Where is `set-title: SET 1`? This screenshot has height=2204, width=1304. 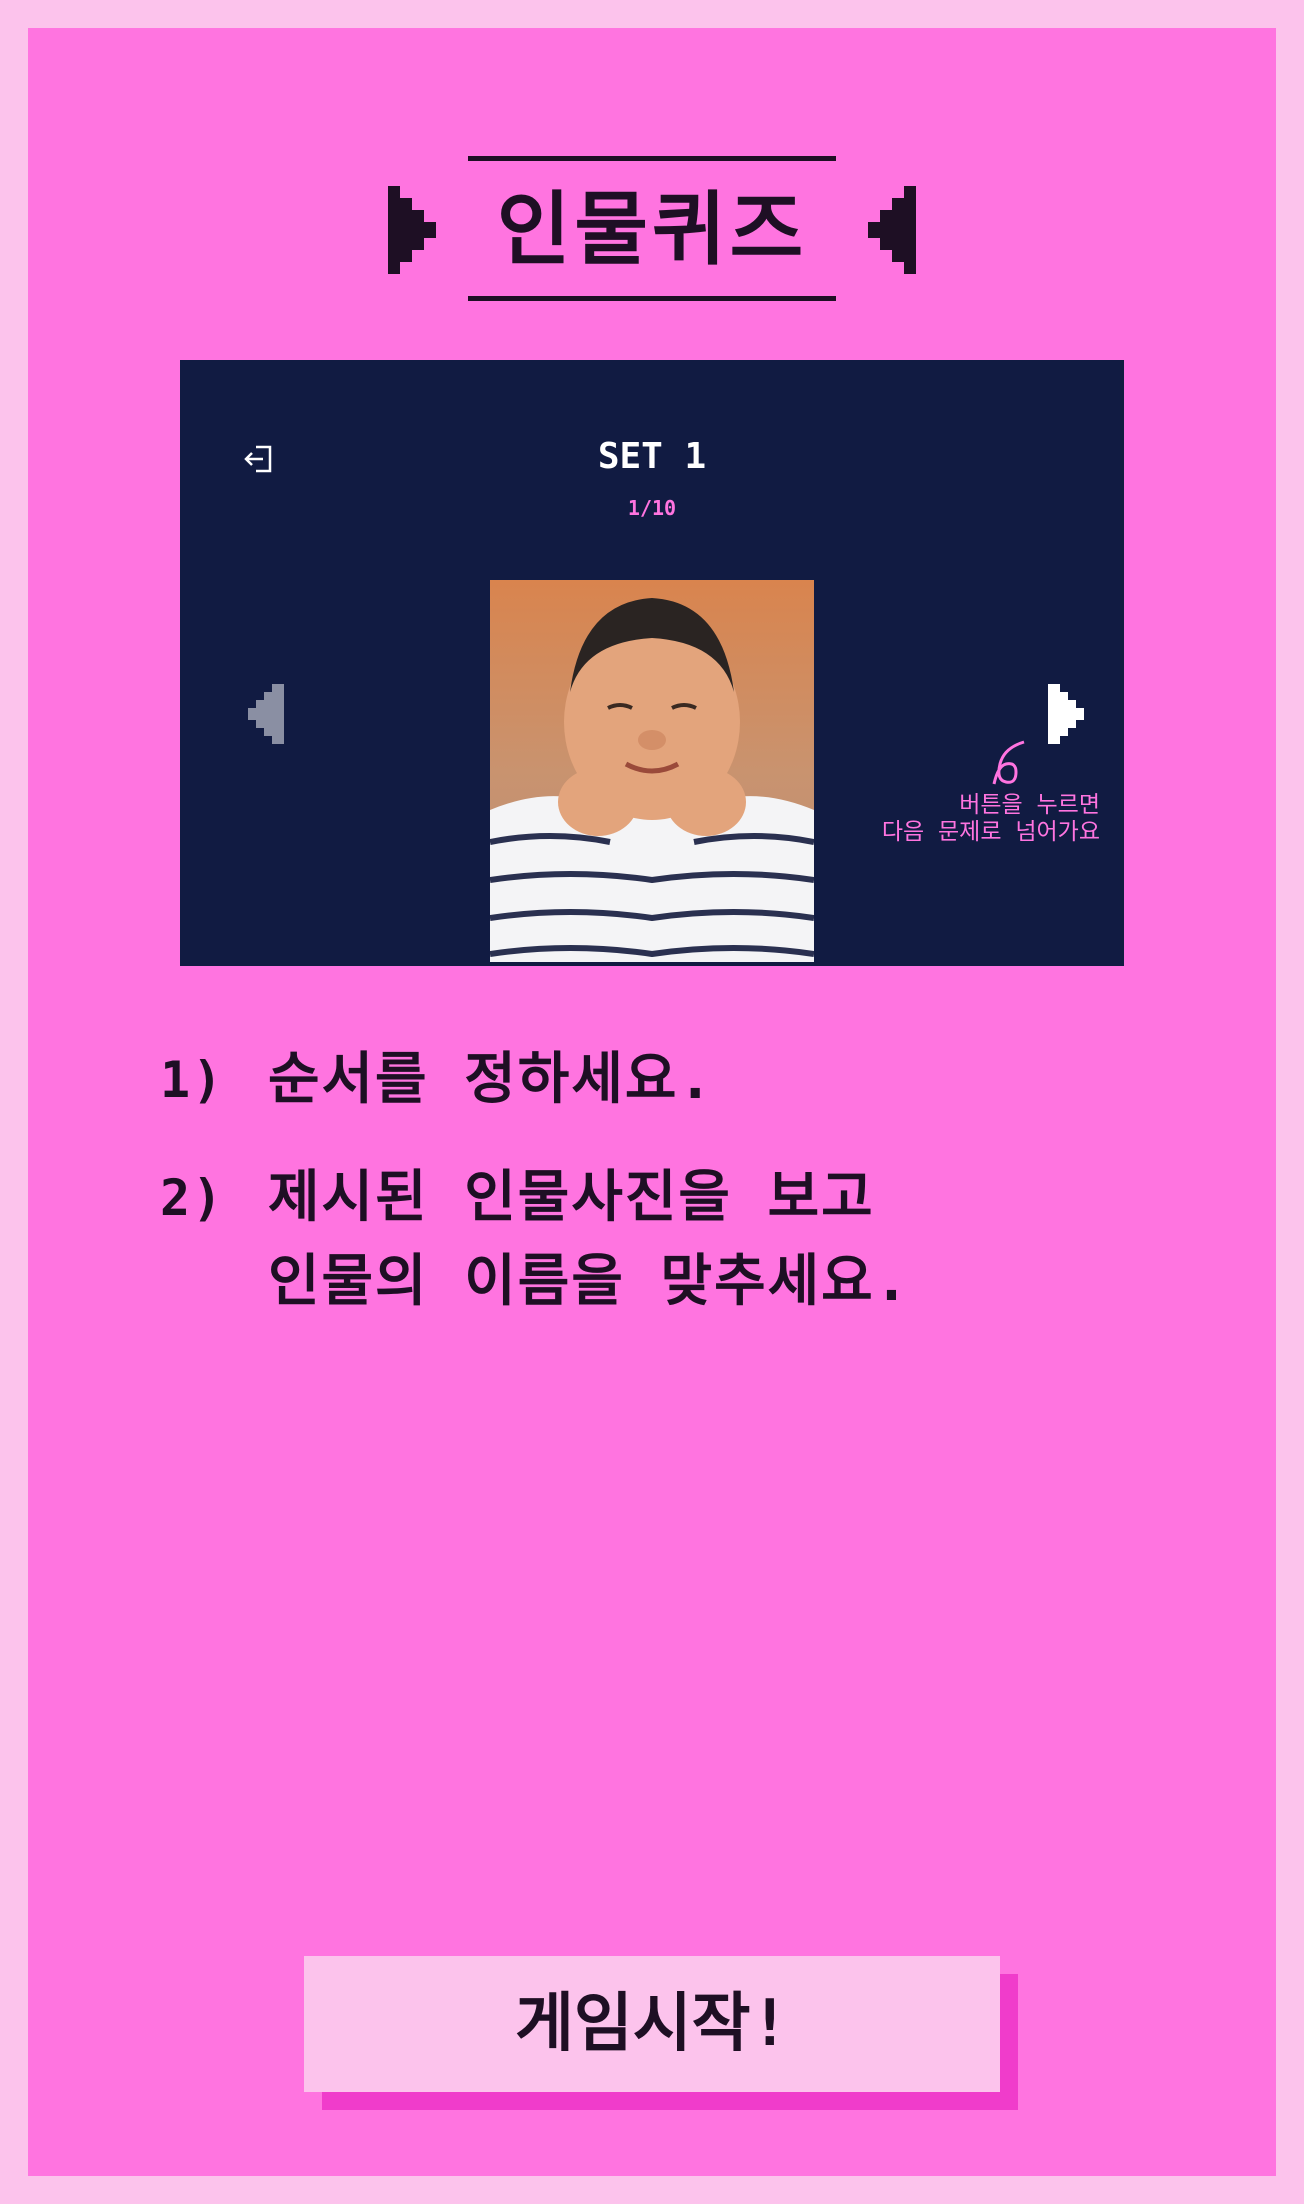
set-title: SET 1 is located at coordinates (652, 456).